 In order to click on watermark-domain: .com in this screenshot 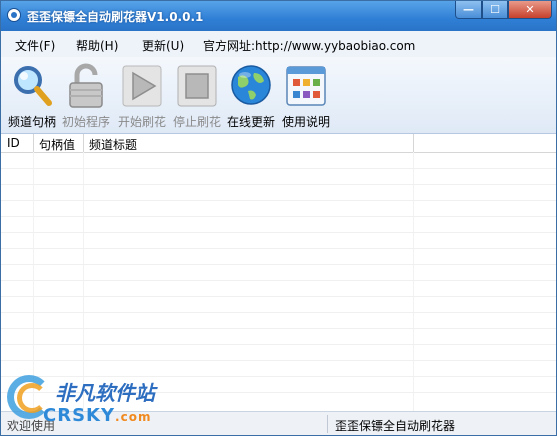, I will do `click(133, 417)`.